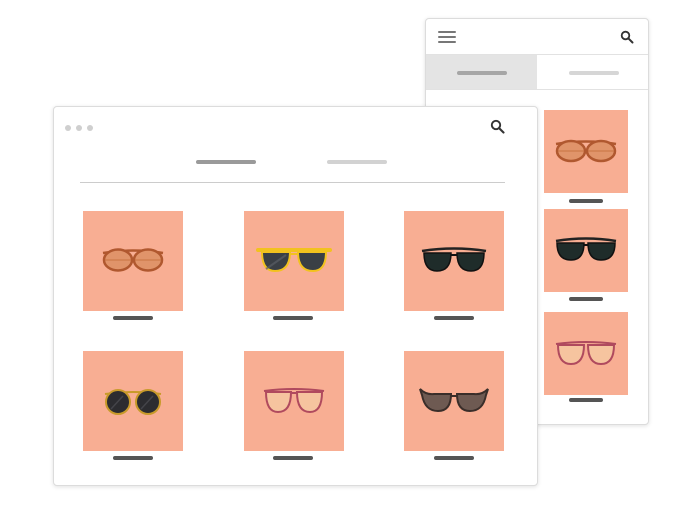  What do you see at coordinates (226, 161) in the screenshot?
I see `desktop-tab-first` at bounding box center [226, 161].